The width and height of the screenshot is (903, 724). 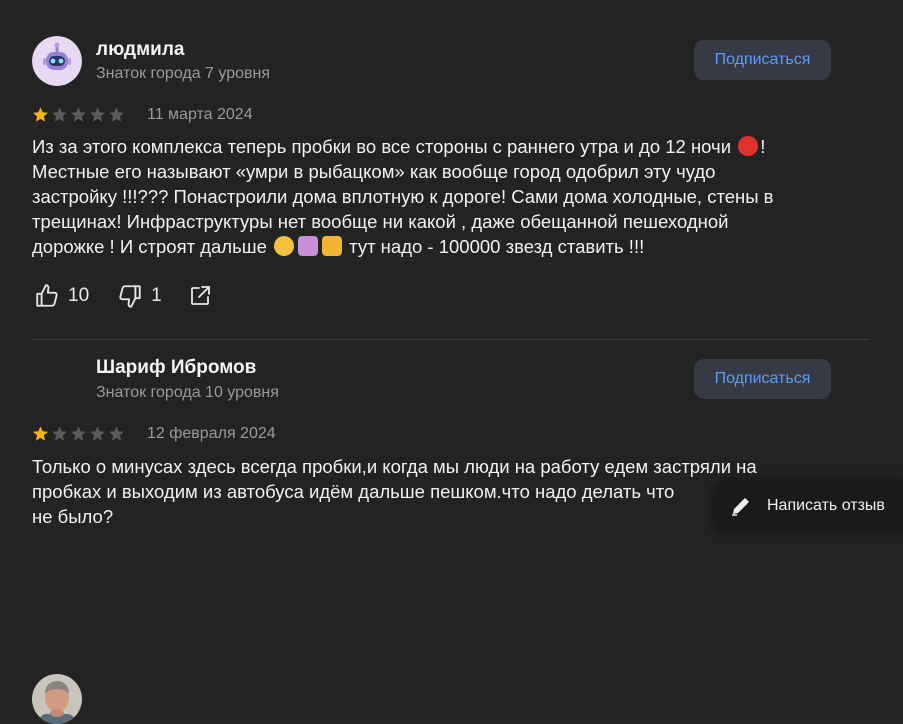 I want to click on author-name: людмила, so click(x=140, y=50).